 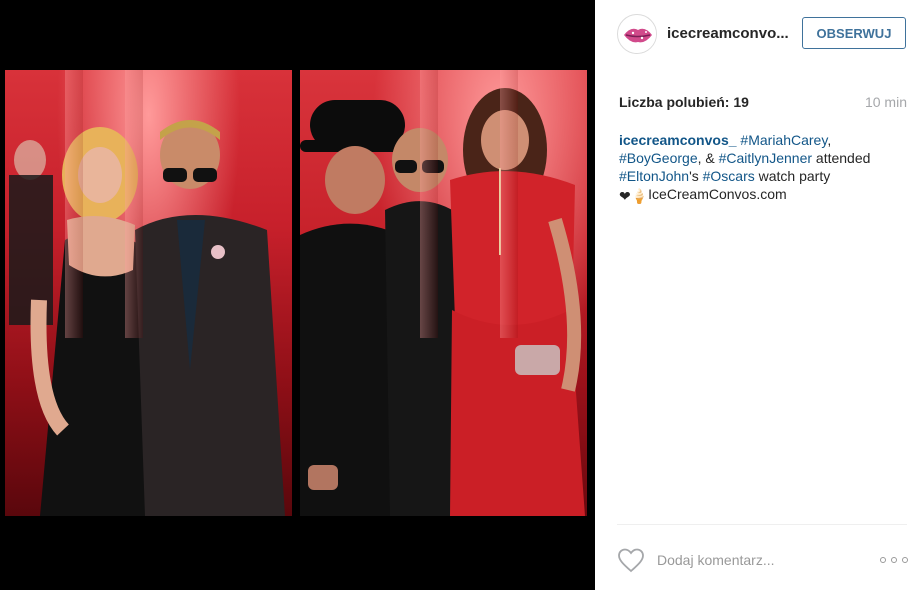 I want to click on caption-text: , &, so click(x=708, y=158).